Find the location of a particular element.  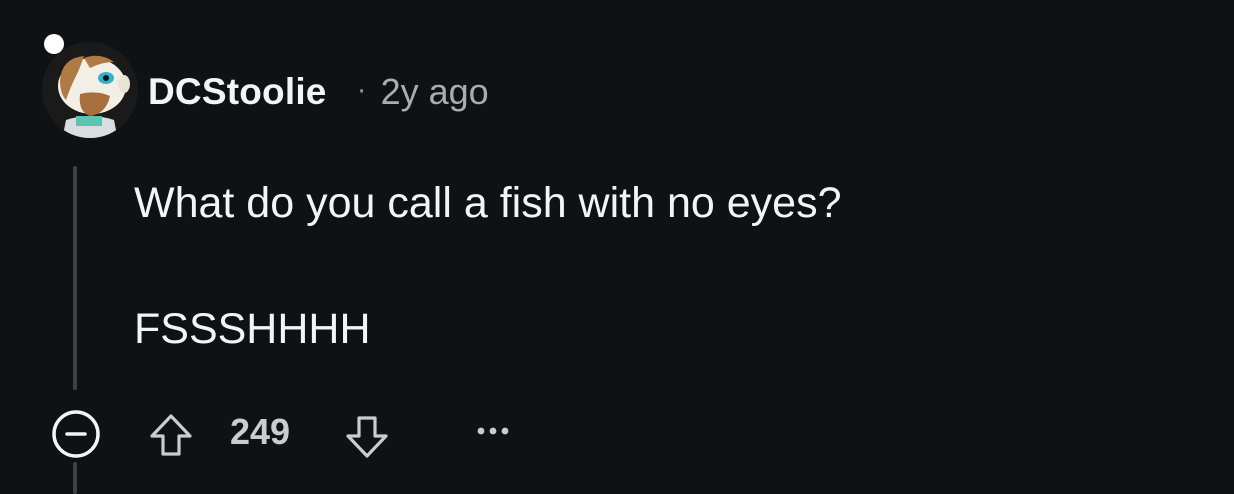

collapse-minus-icon is located at coordinates (76, 434).